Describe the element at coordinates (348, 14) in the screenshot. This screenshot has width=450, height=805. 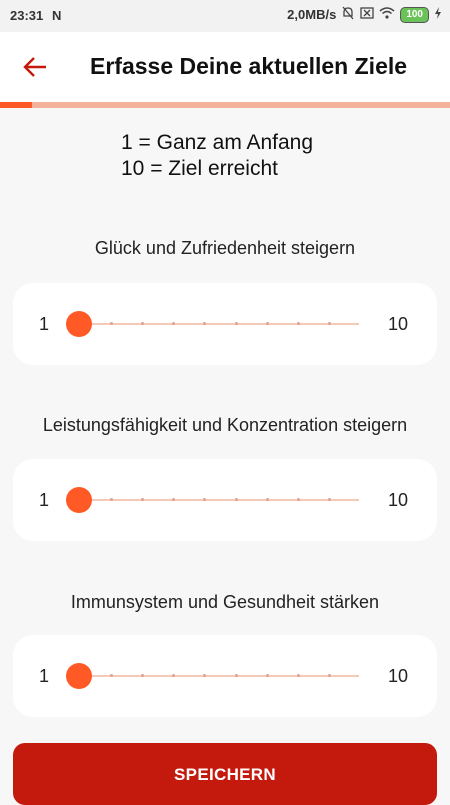
I see `mute-icon` at that location.